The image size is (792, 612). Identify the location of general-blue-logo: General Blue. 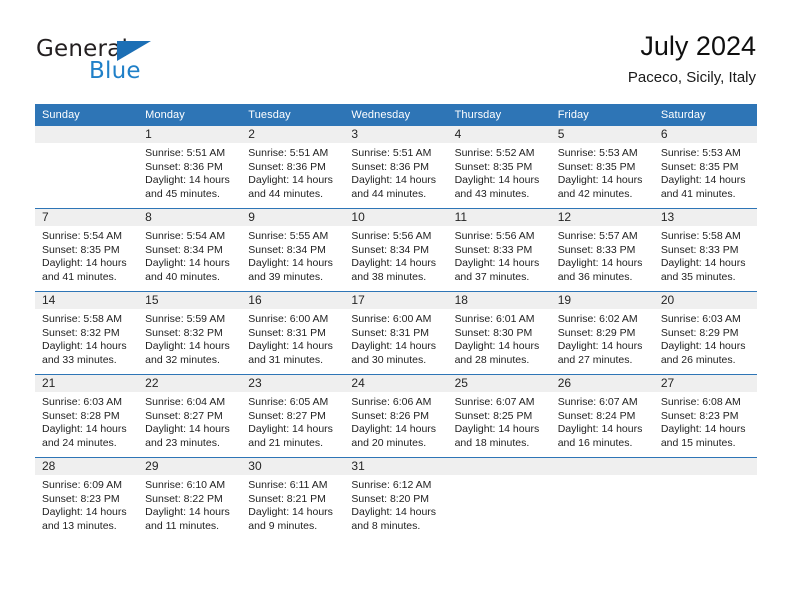
(126, 63).